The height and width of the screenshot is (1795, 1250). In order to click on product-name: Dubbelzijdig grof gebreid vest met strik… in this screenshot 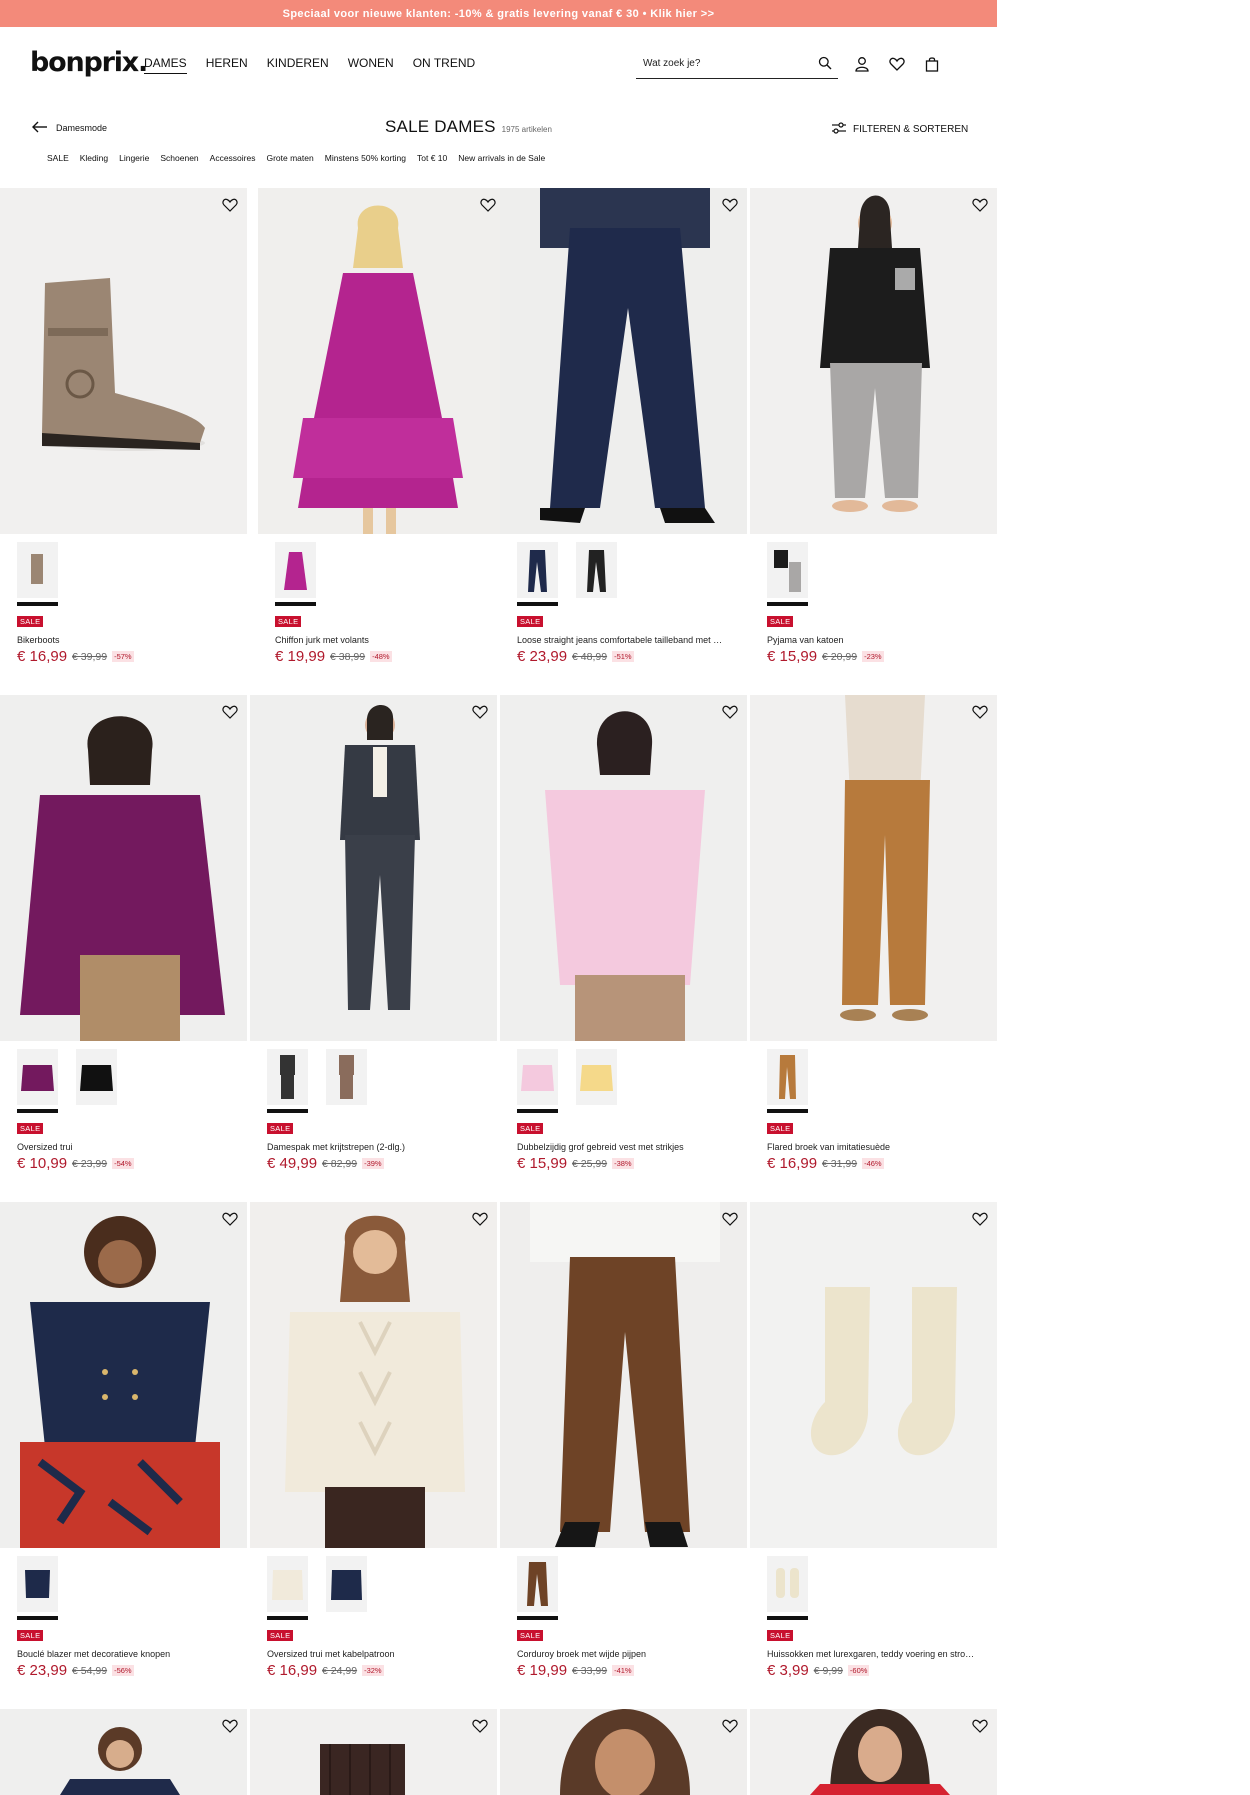, I will do `click(627, 1147)`.